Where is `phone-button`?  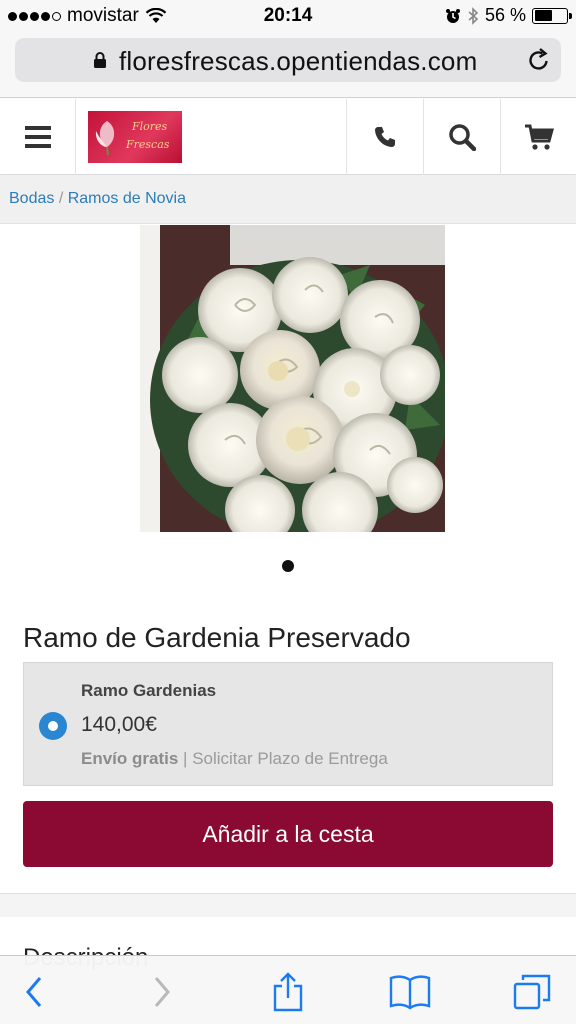 phone-button is located at coordinates (384, 137).